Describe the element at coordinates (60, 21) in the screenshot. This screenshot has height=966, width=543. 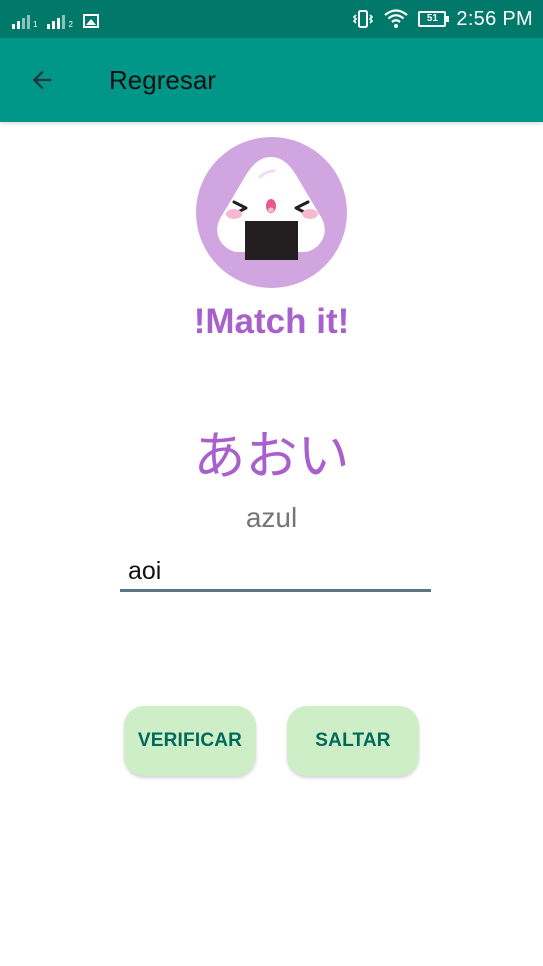
I see `signal-sim2-icon: 2` at that location.